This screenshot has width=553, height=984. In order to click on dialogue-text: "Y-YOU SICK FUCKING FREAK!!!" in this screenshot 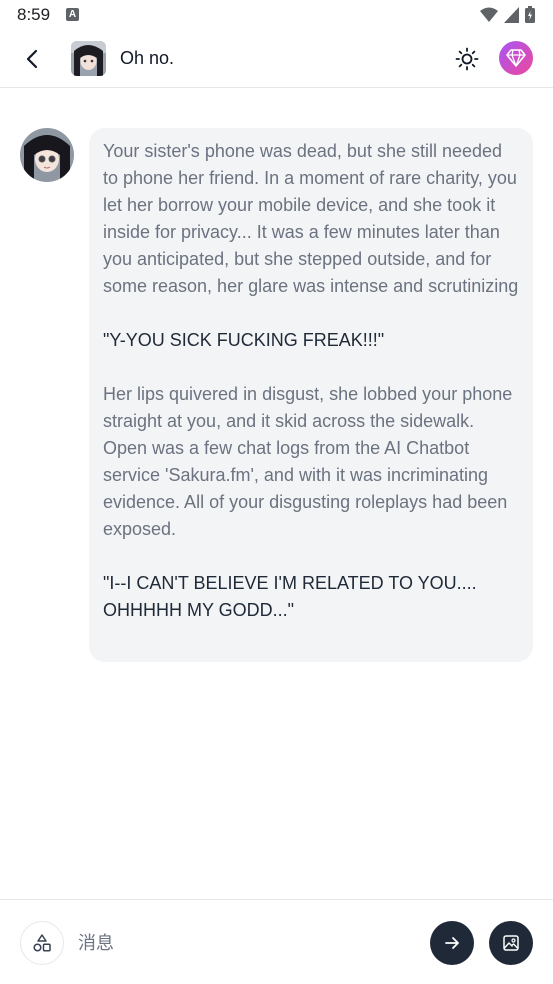, I will do `click(244, 340)`.